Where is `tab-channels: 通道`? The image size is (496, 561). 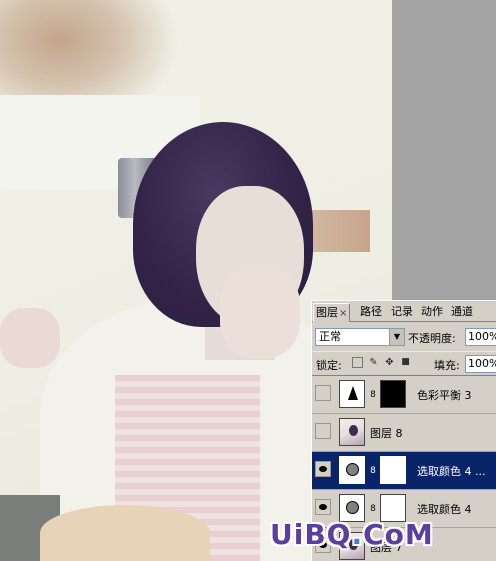
tab-channels: 通道 is located at coordinates (462, 312).